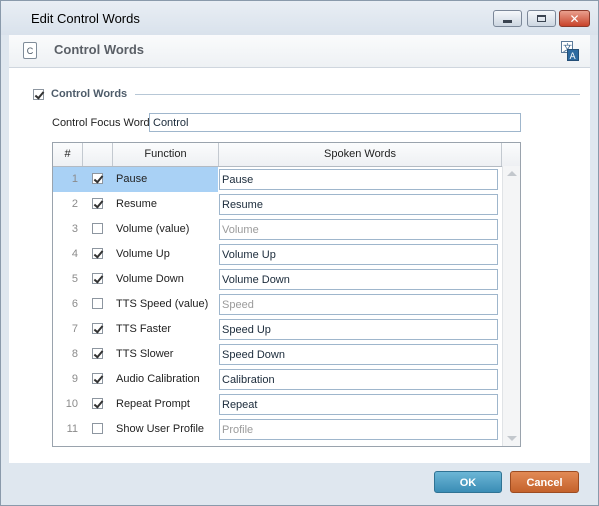 The image size is (599, 506). I want to click on dialog-header: C Control Words 文 A, so click(299, 51).